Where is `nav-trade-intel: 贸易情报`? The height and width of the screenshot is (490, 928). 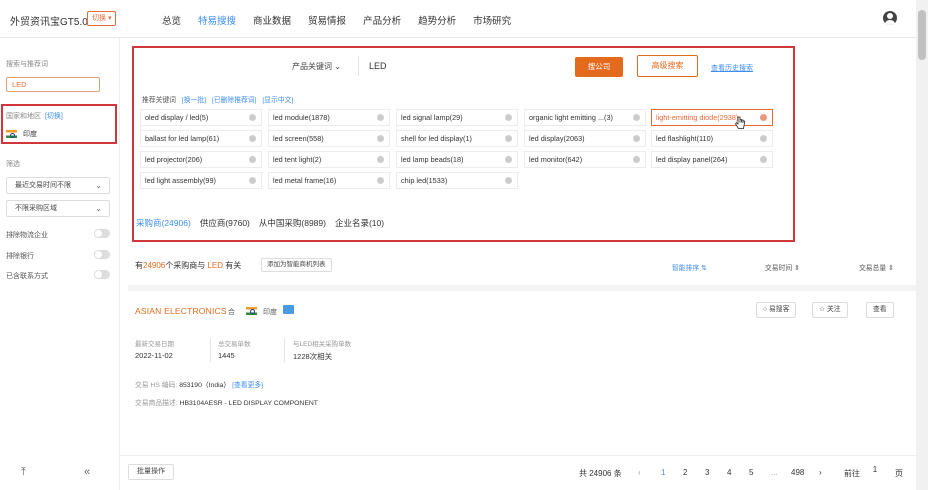
nav-trade-intel: 贸易情报 is located at coordinates (327, 20).